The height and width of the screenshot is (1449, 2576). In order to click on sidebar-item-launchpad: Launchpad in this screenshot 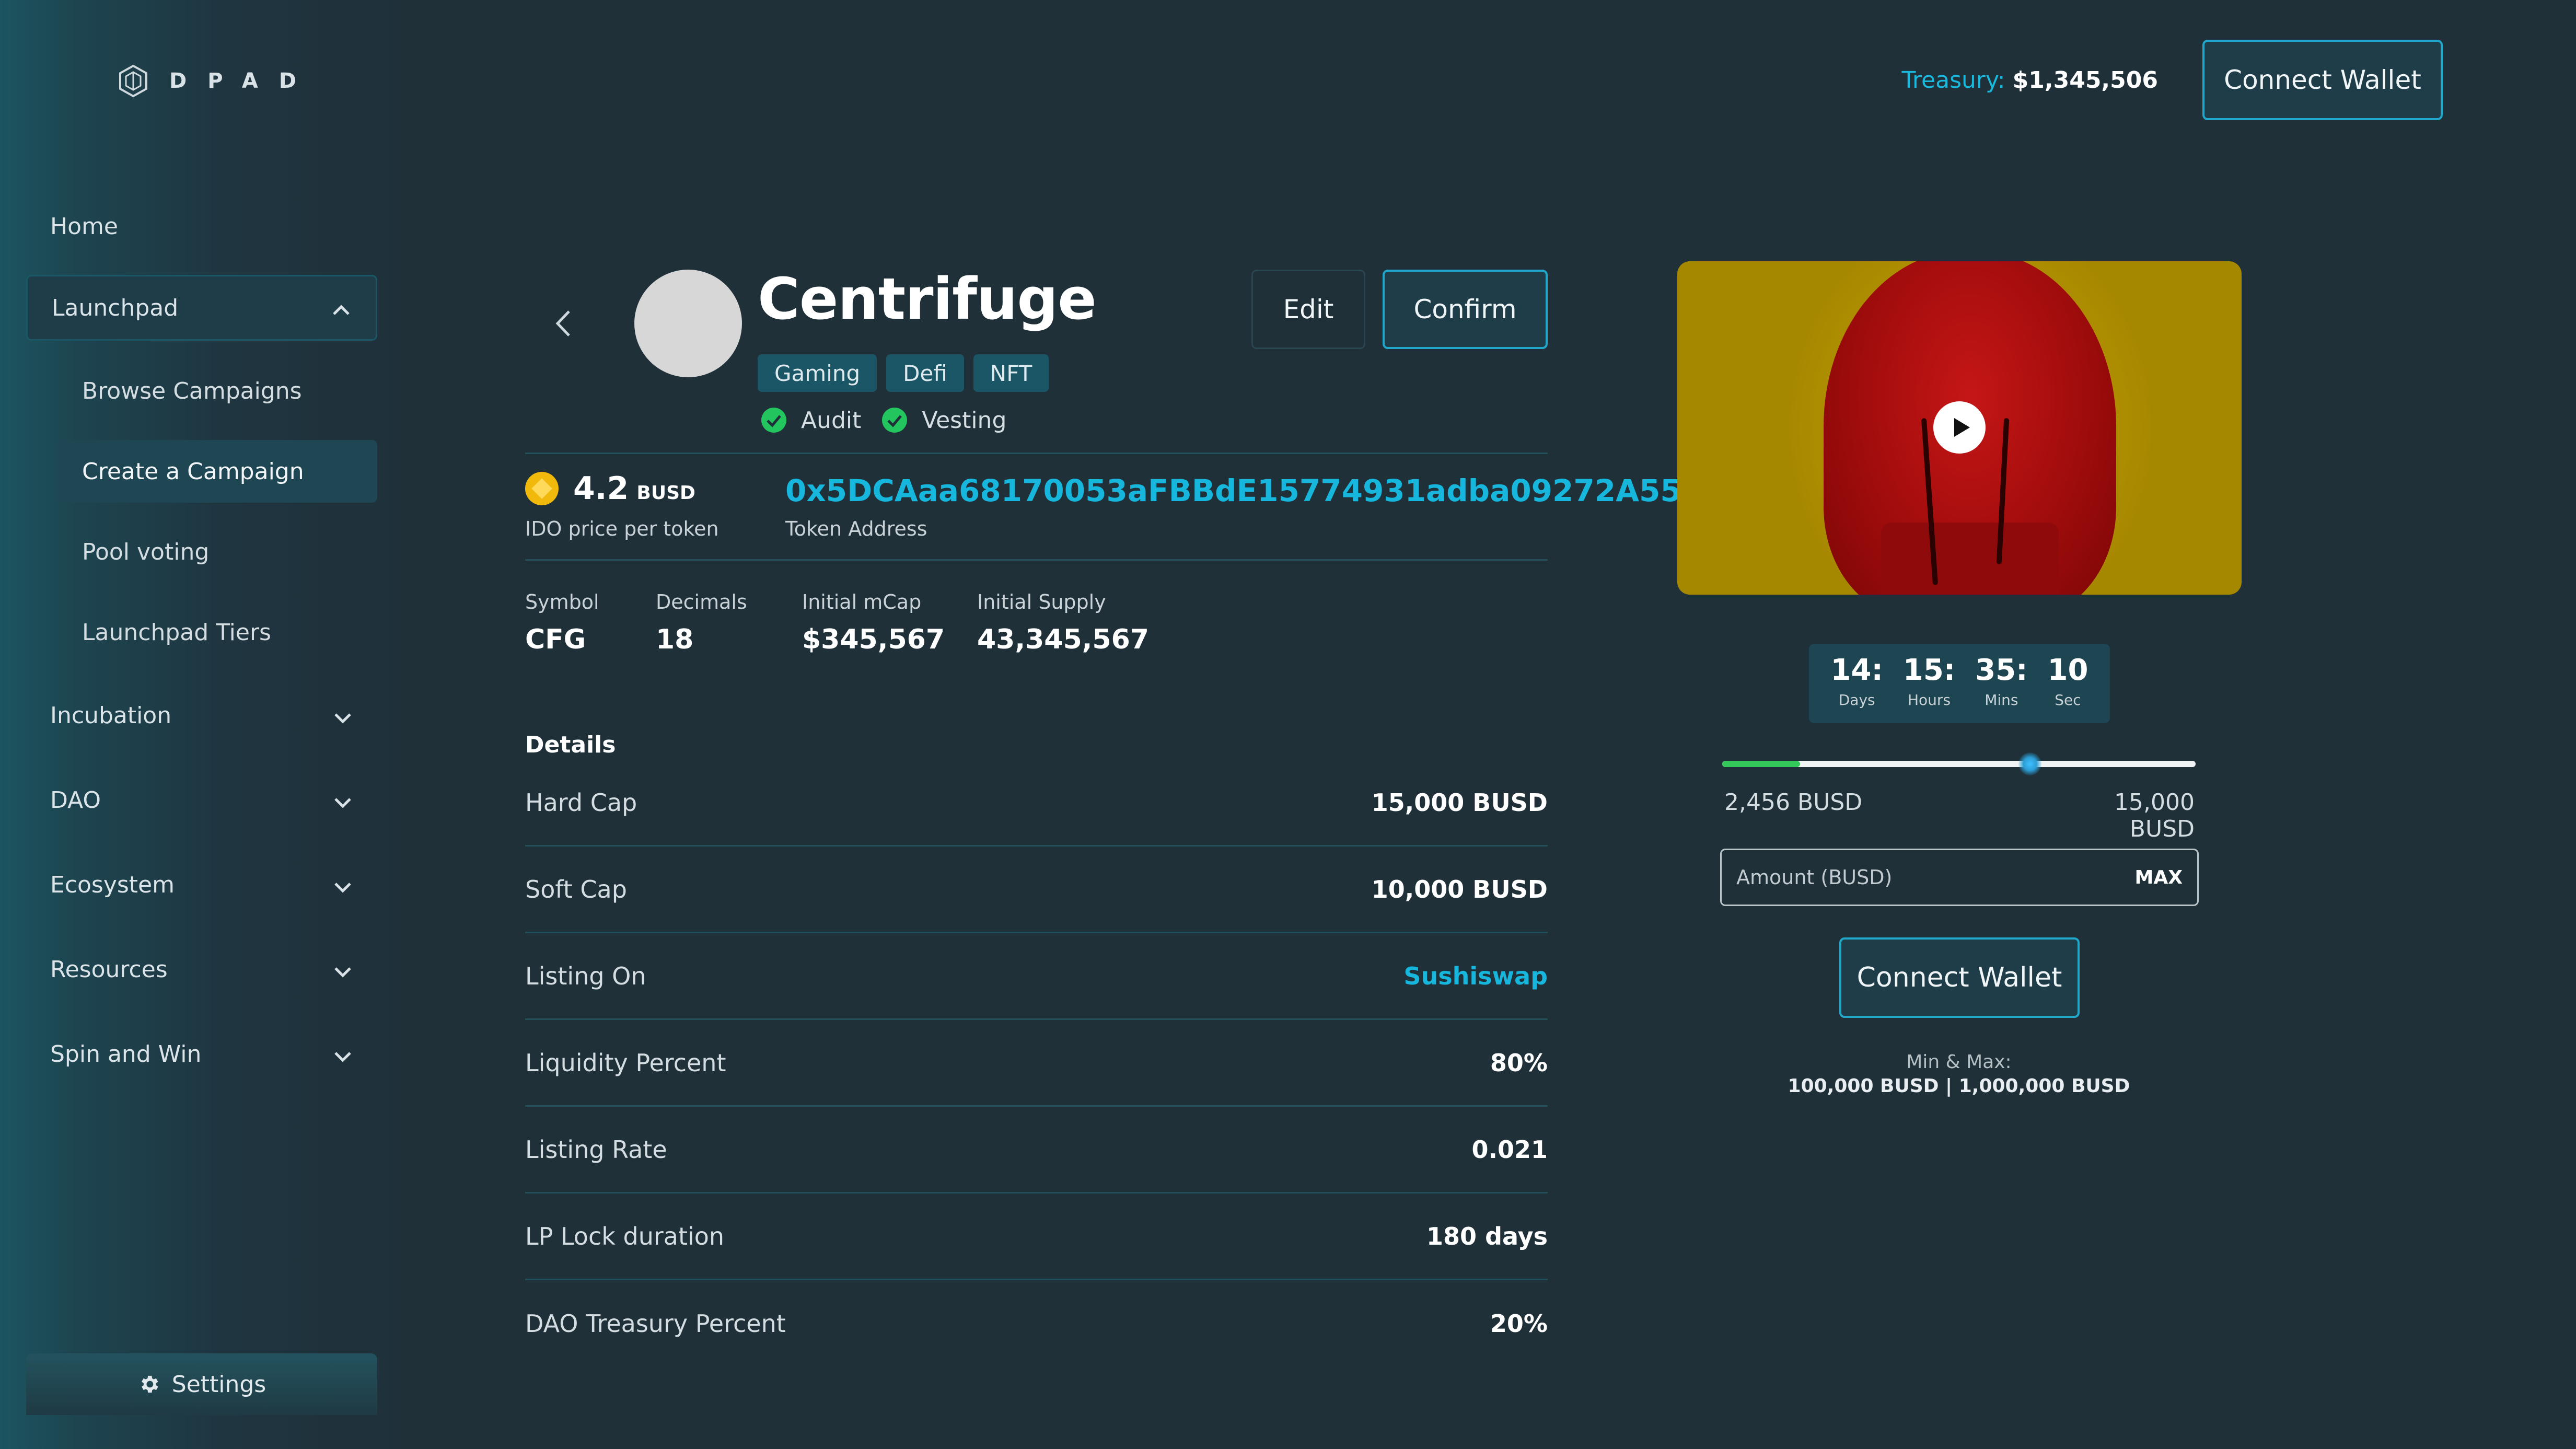, I will do `click(201, 308)`.